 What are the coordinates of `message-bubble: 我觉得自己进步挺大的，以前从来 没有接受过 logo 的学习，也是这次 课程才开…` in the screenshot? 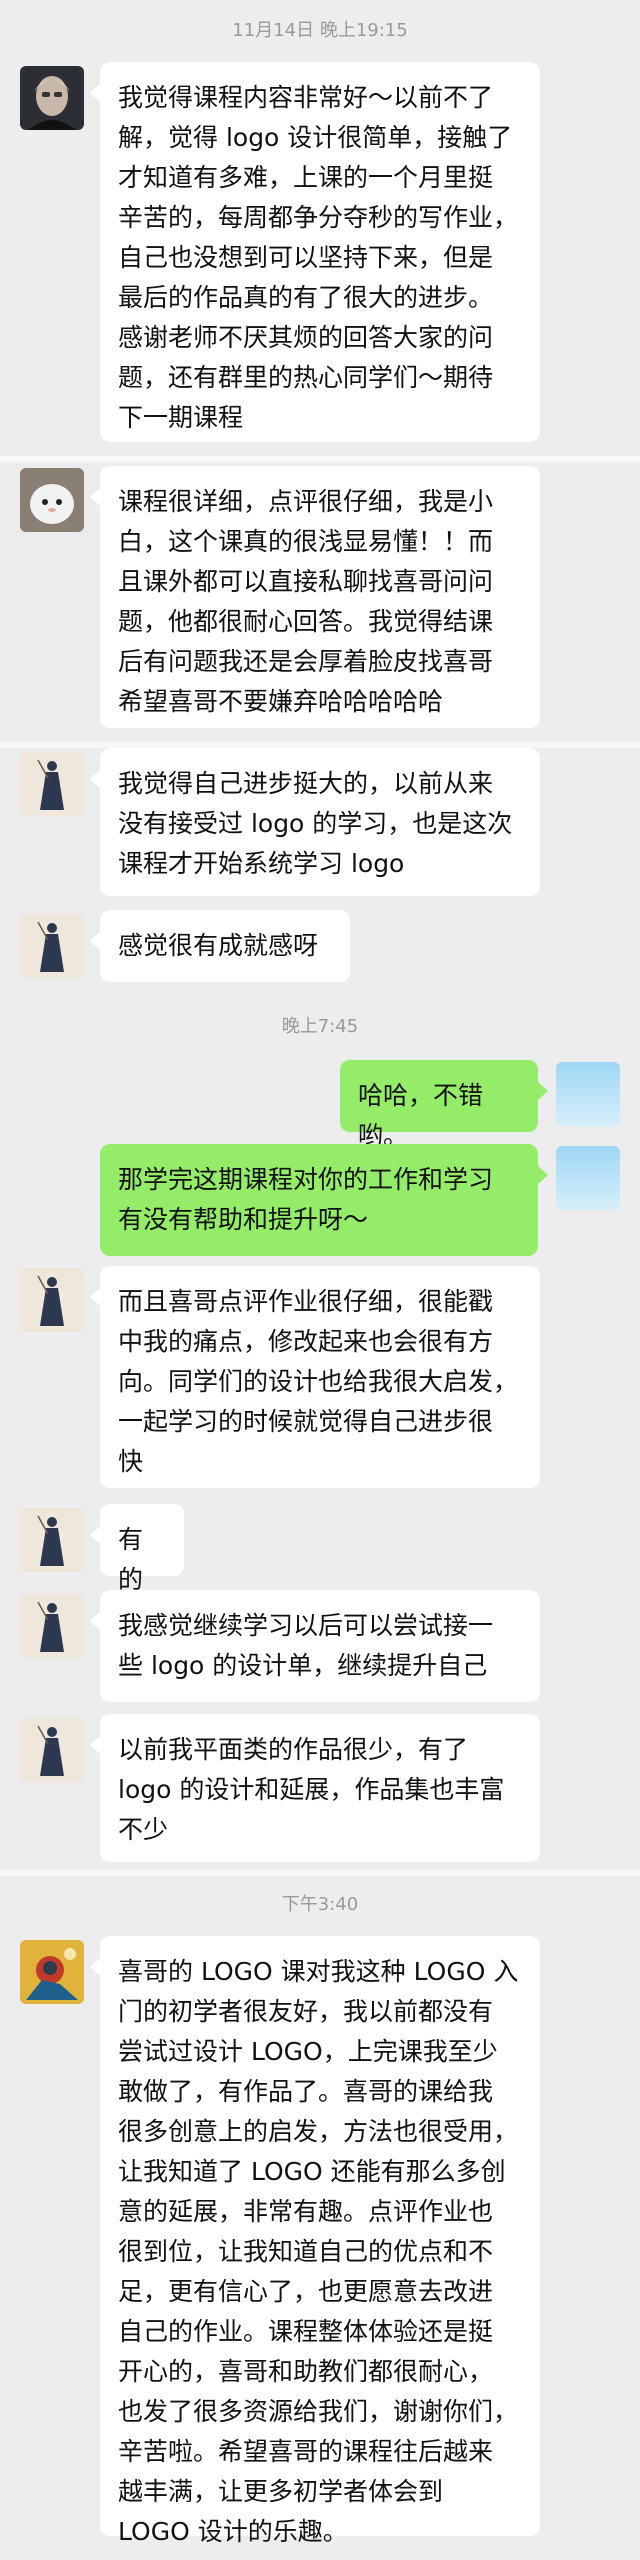 It's located at (315, 822).